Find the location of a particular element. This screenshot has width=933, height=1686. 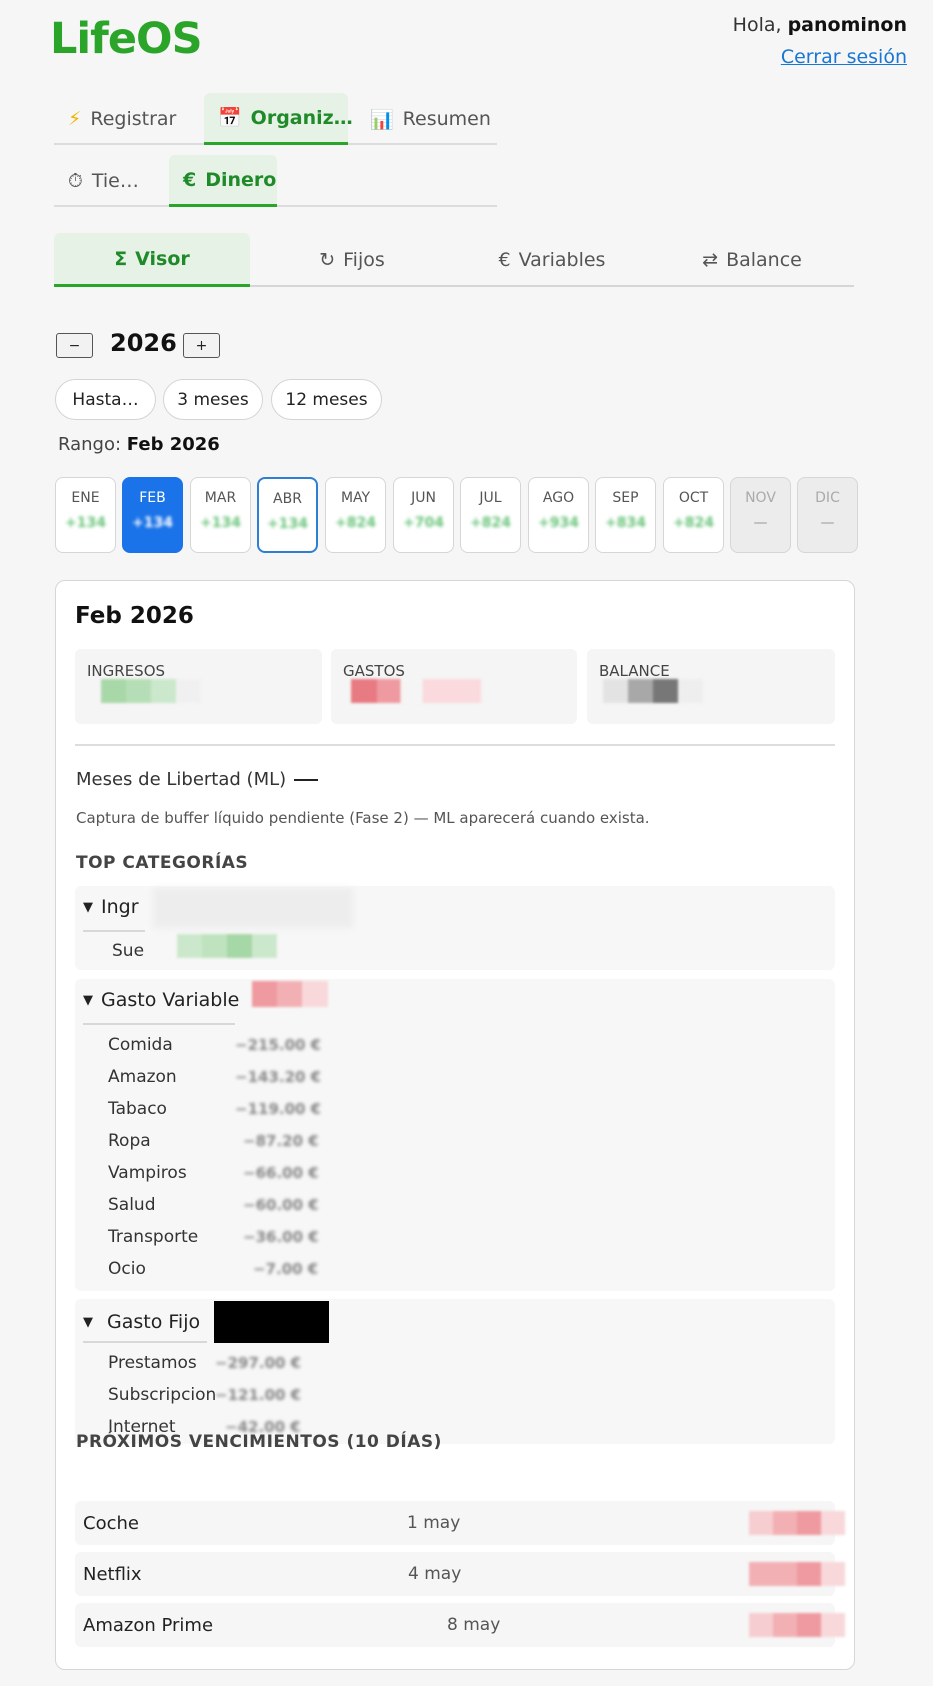

month-chip-abr: ABR +134 is located at coordinates (287, 515).